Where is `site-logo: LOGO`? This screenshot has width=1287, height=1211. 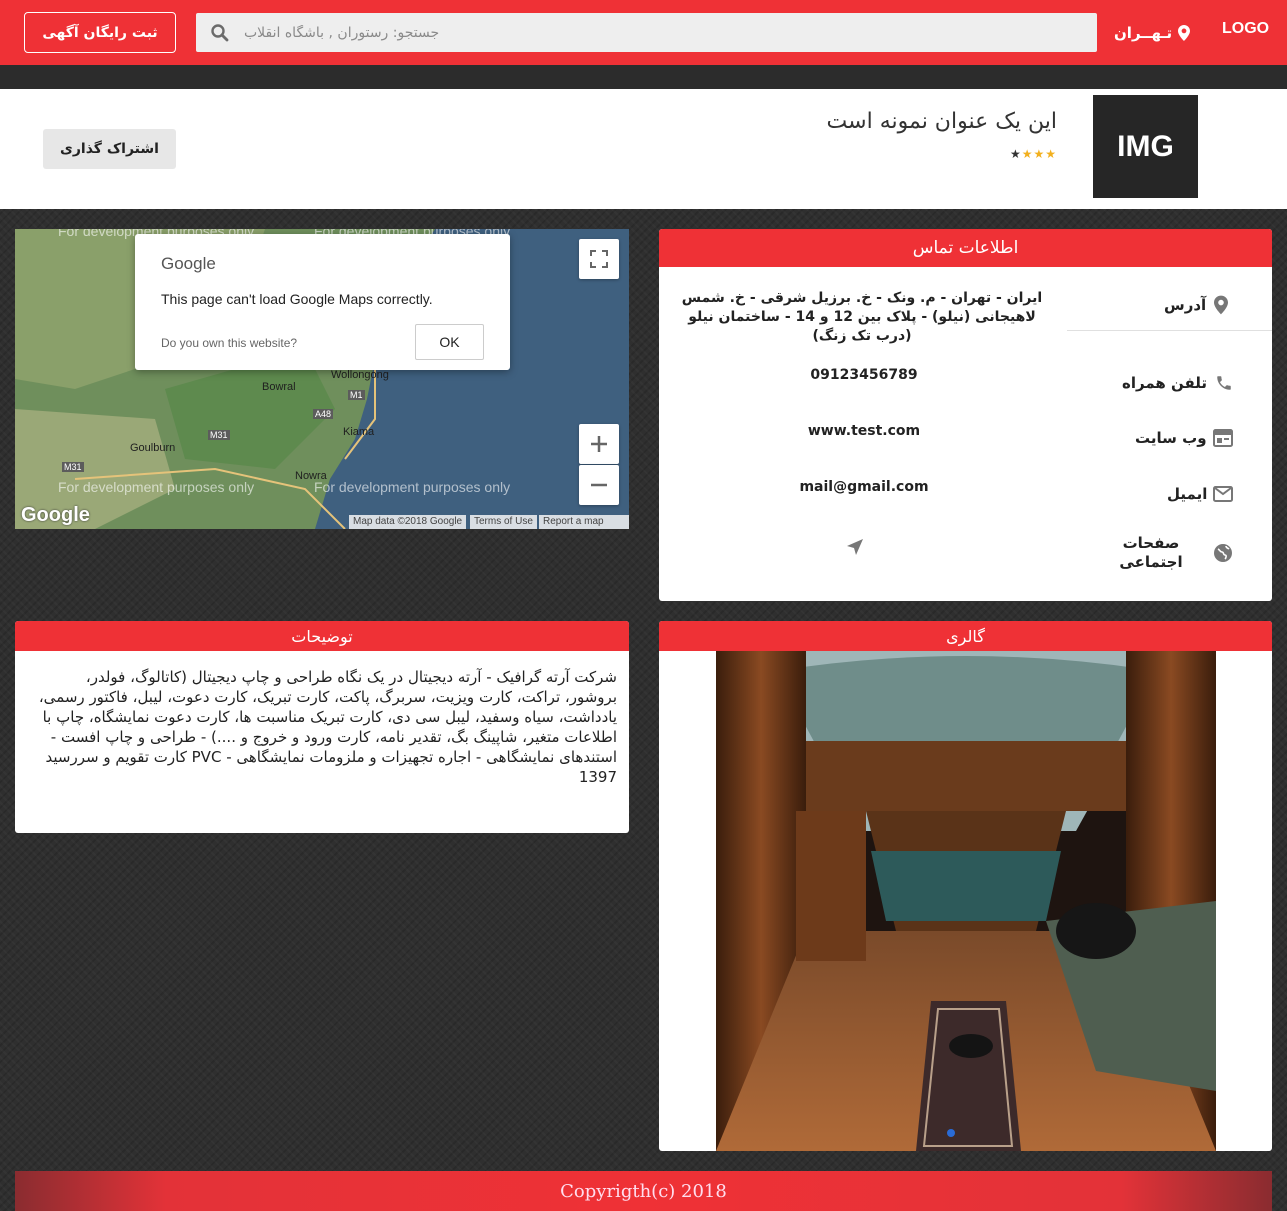 site-logo: LOGO is located at coordinates (1245, 29).